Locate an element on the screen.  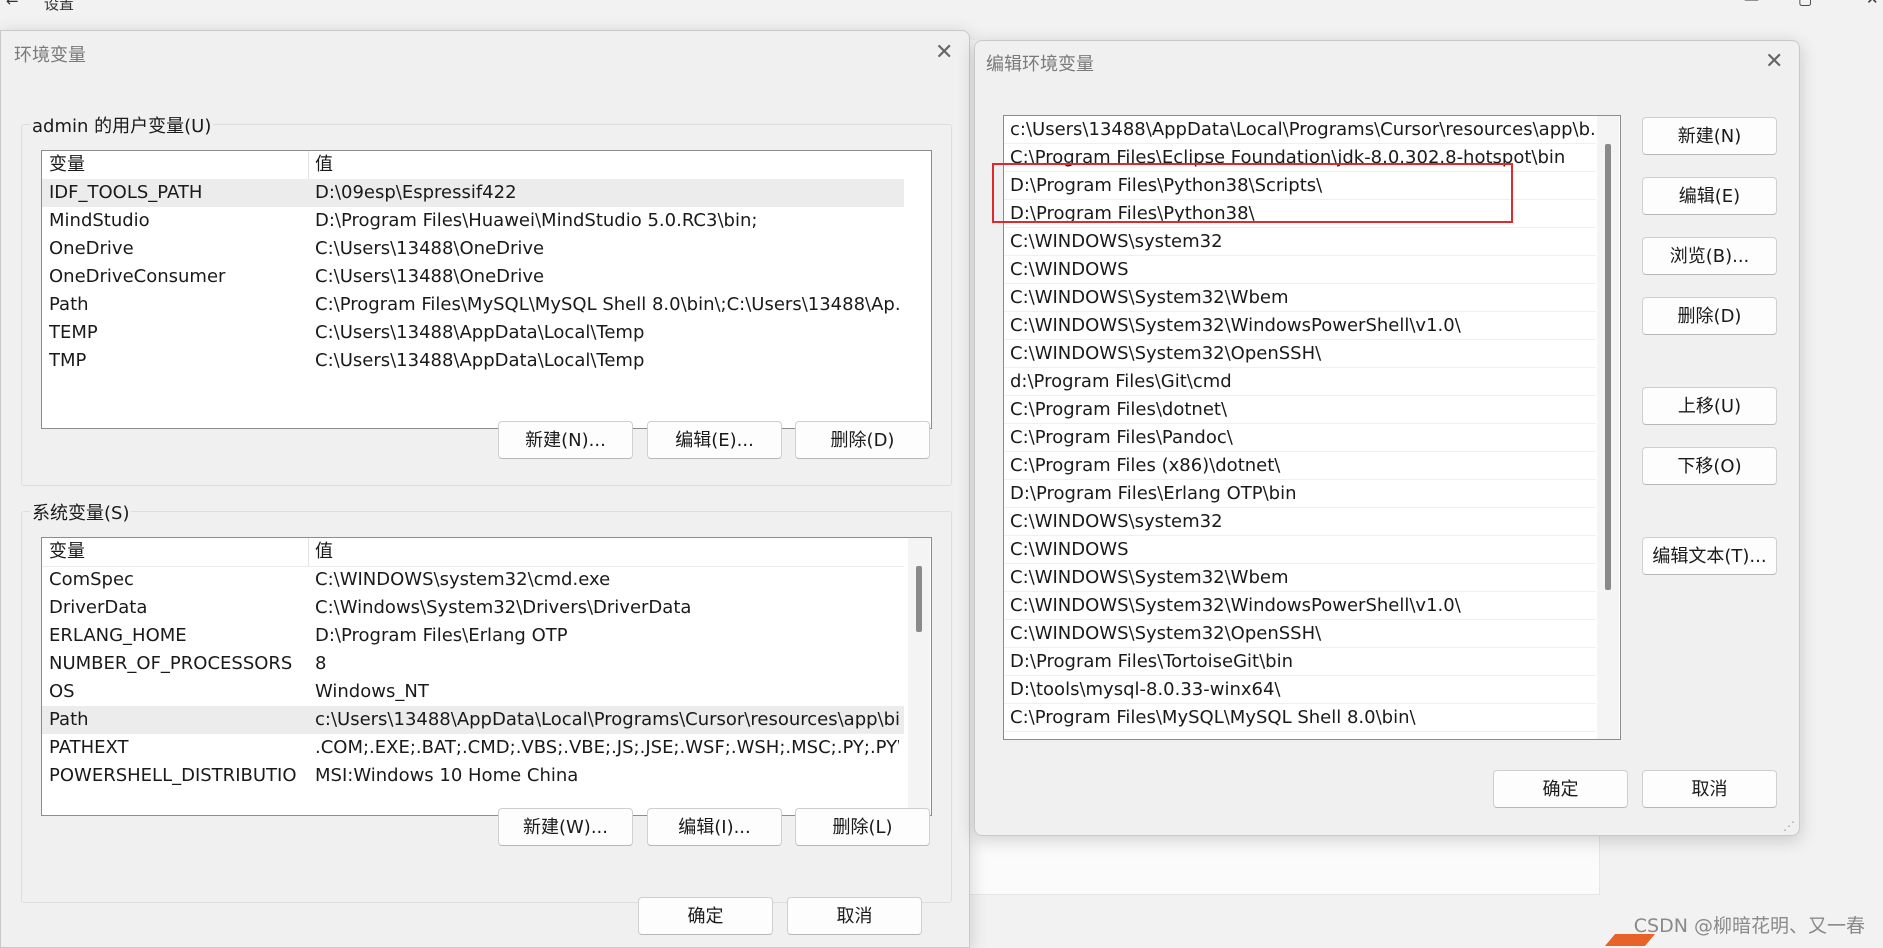
background-window-title: 设置 is located at coordinates (59, 6).